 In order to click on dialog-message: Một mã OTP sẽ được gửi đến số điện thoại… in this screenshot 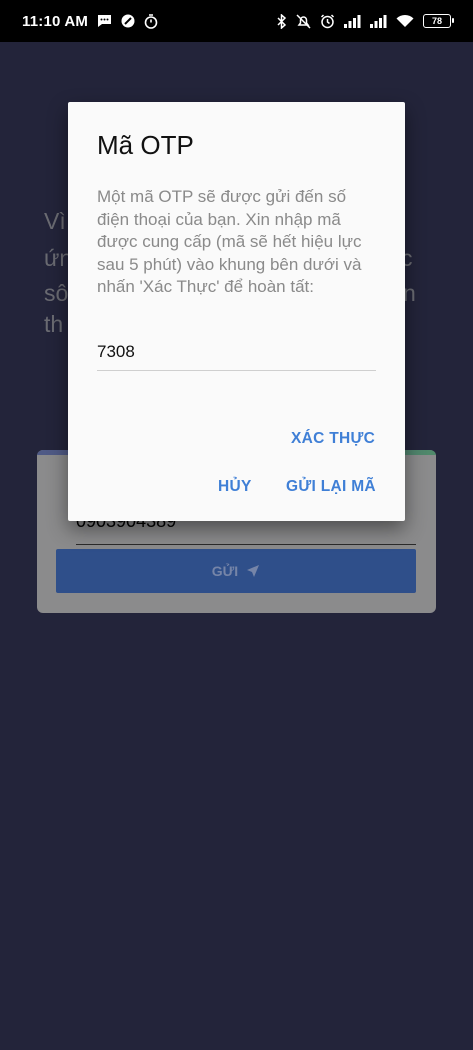, I will do `click(229, 241)`.